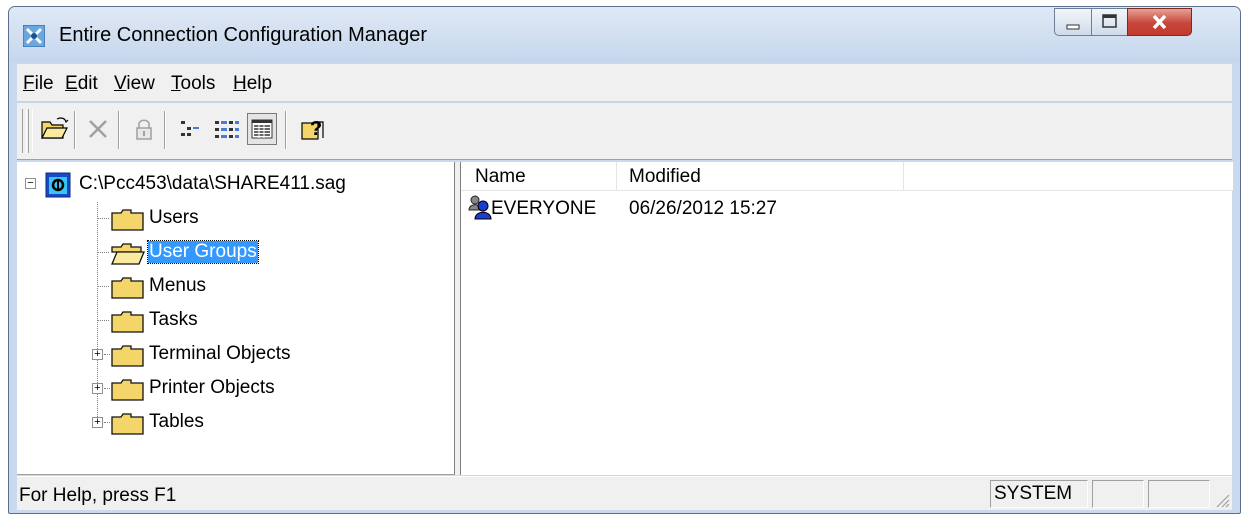 Image resolution: width=1248 pixels, height=520 pixels. I want to click on cell-name: EVERYONE, so click(544, 208).